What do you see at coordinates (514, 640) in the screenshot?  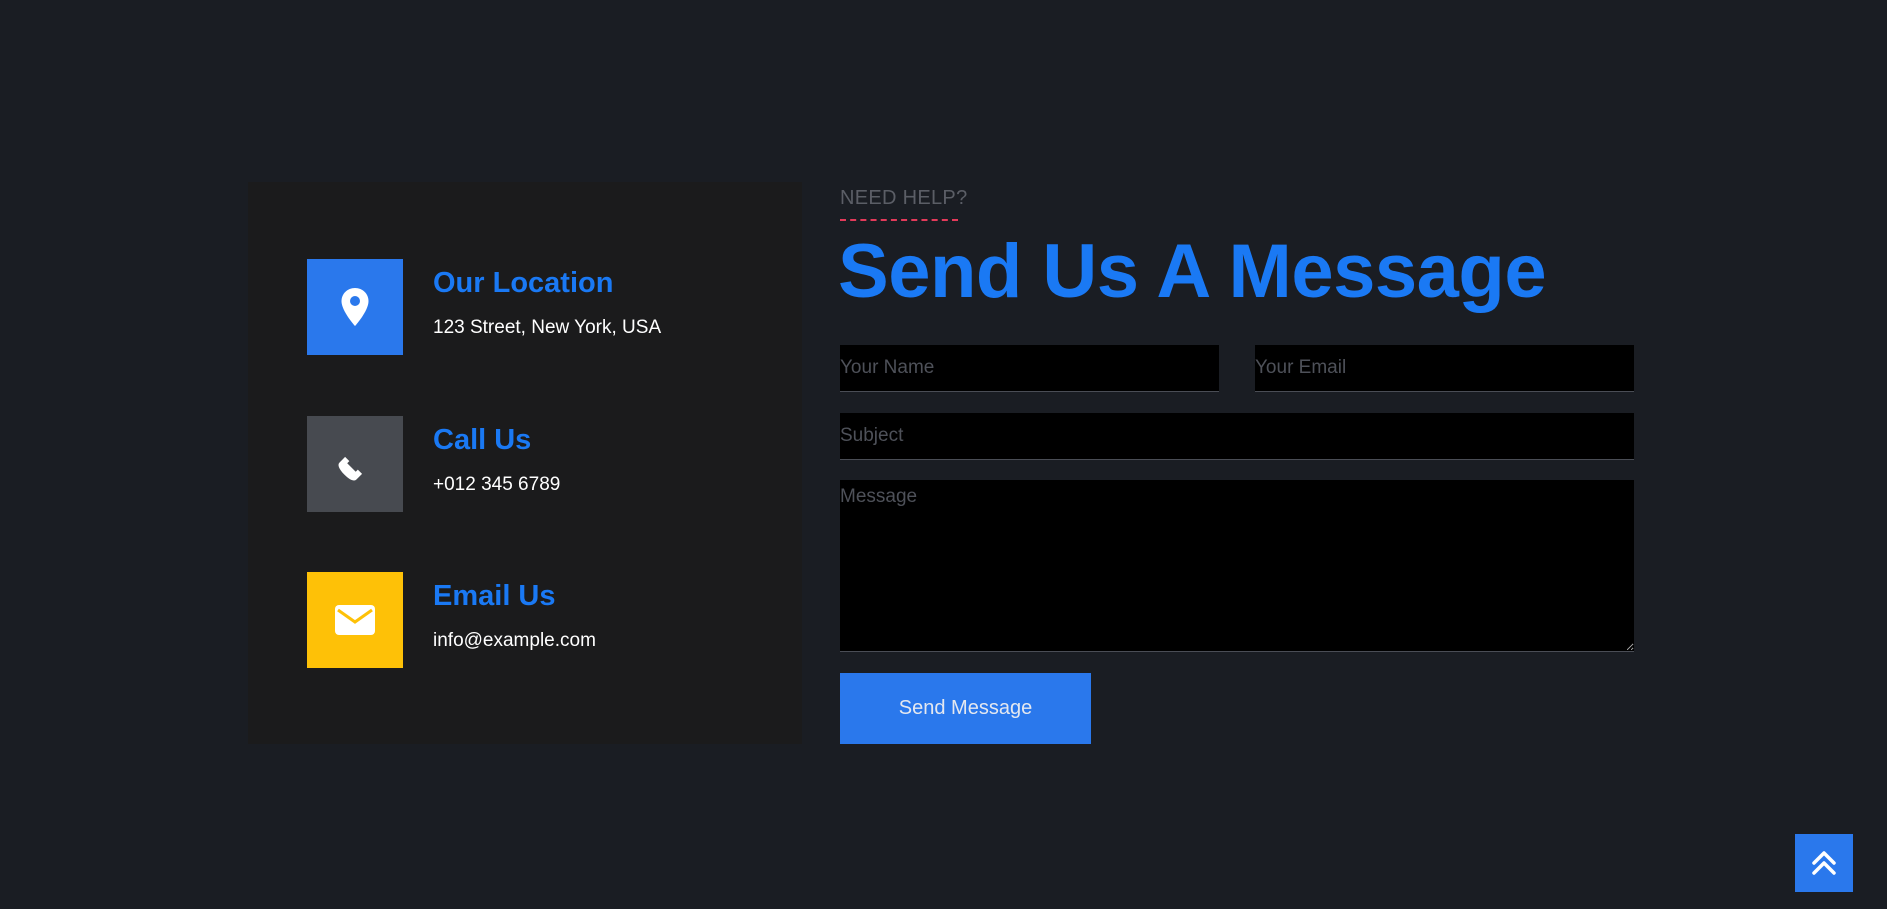 I see `email-address: info@example.com` at bounding box center [514, 640].